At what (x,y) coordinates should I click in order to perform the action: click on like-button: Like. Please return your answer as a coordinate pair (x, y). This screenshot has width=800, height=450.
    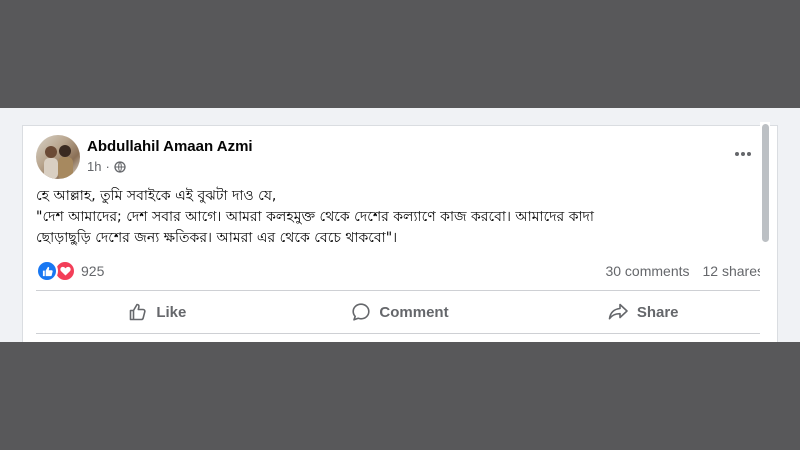
    Looking at the image, I should click on (157, 312).